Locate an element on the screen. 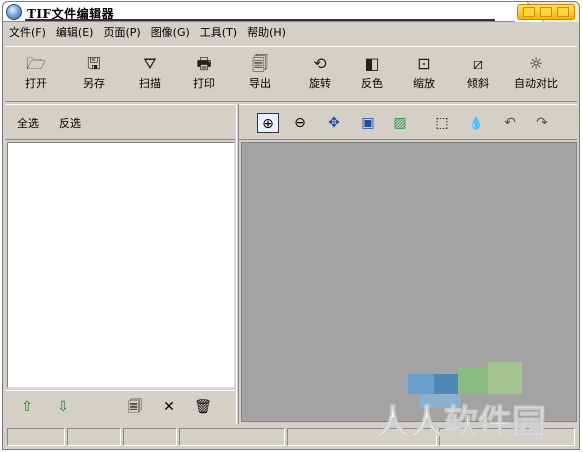  skew-button: ⧄ 倾斜 is located at coordinates (478, 76).